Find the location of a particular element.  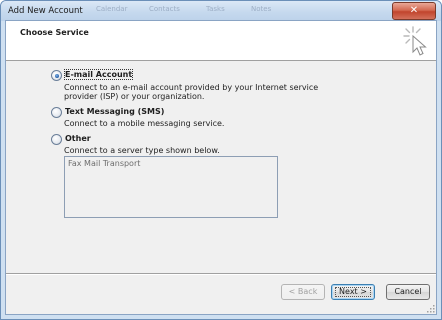

list-item: Fax Mail Transport is located at coordinates (104, 163).